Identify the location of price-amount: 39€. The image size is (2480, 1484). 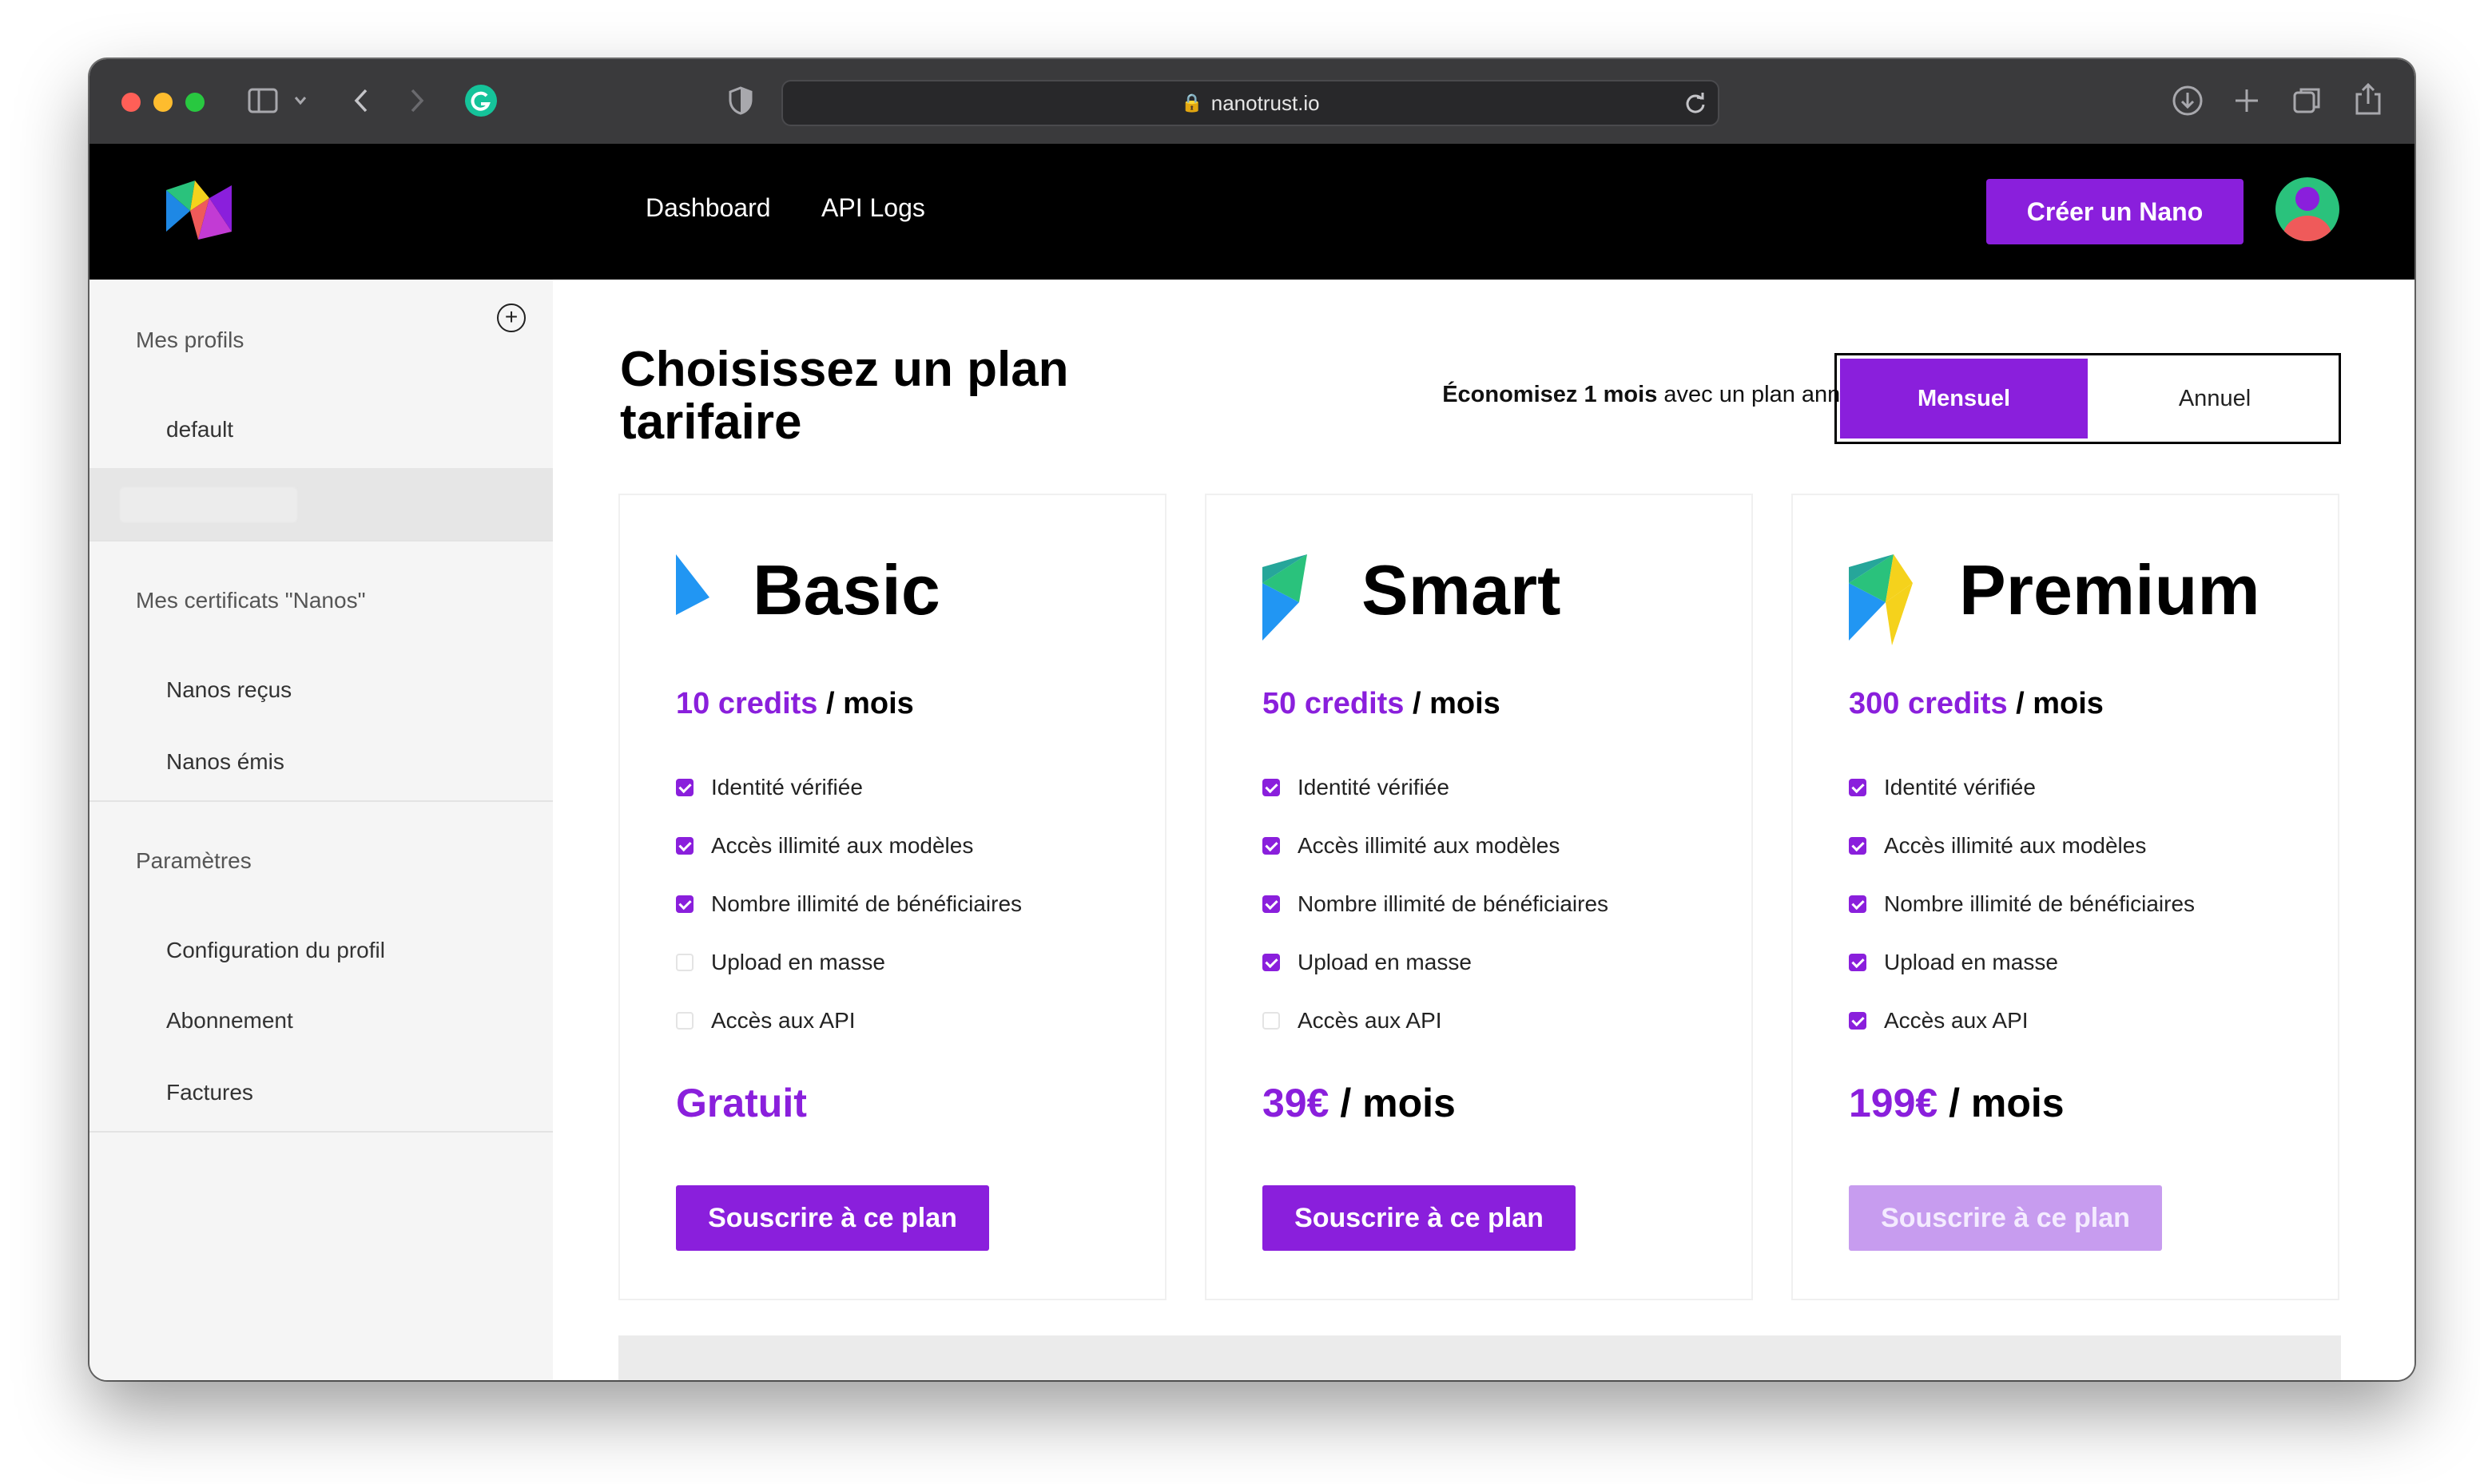
(1295, 1103).